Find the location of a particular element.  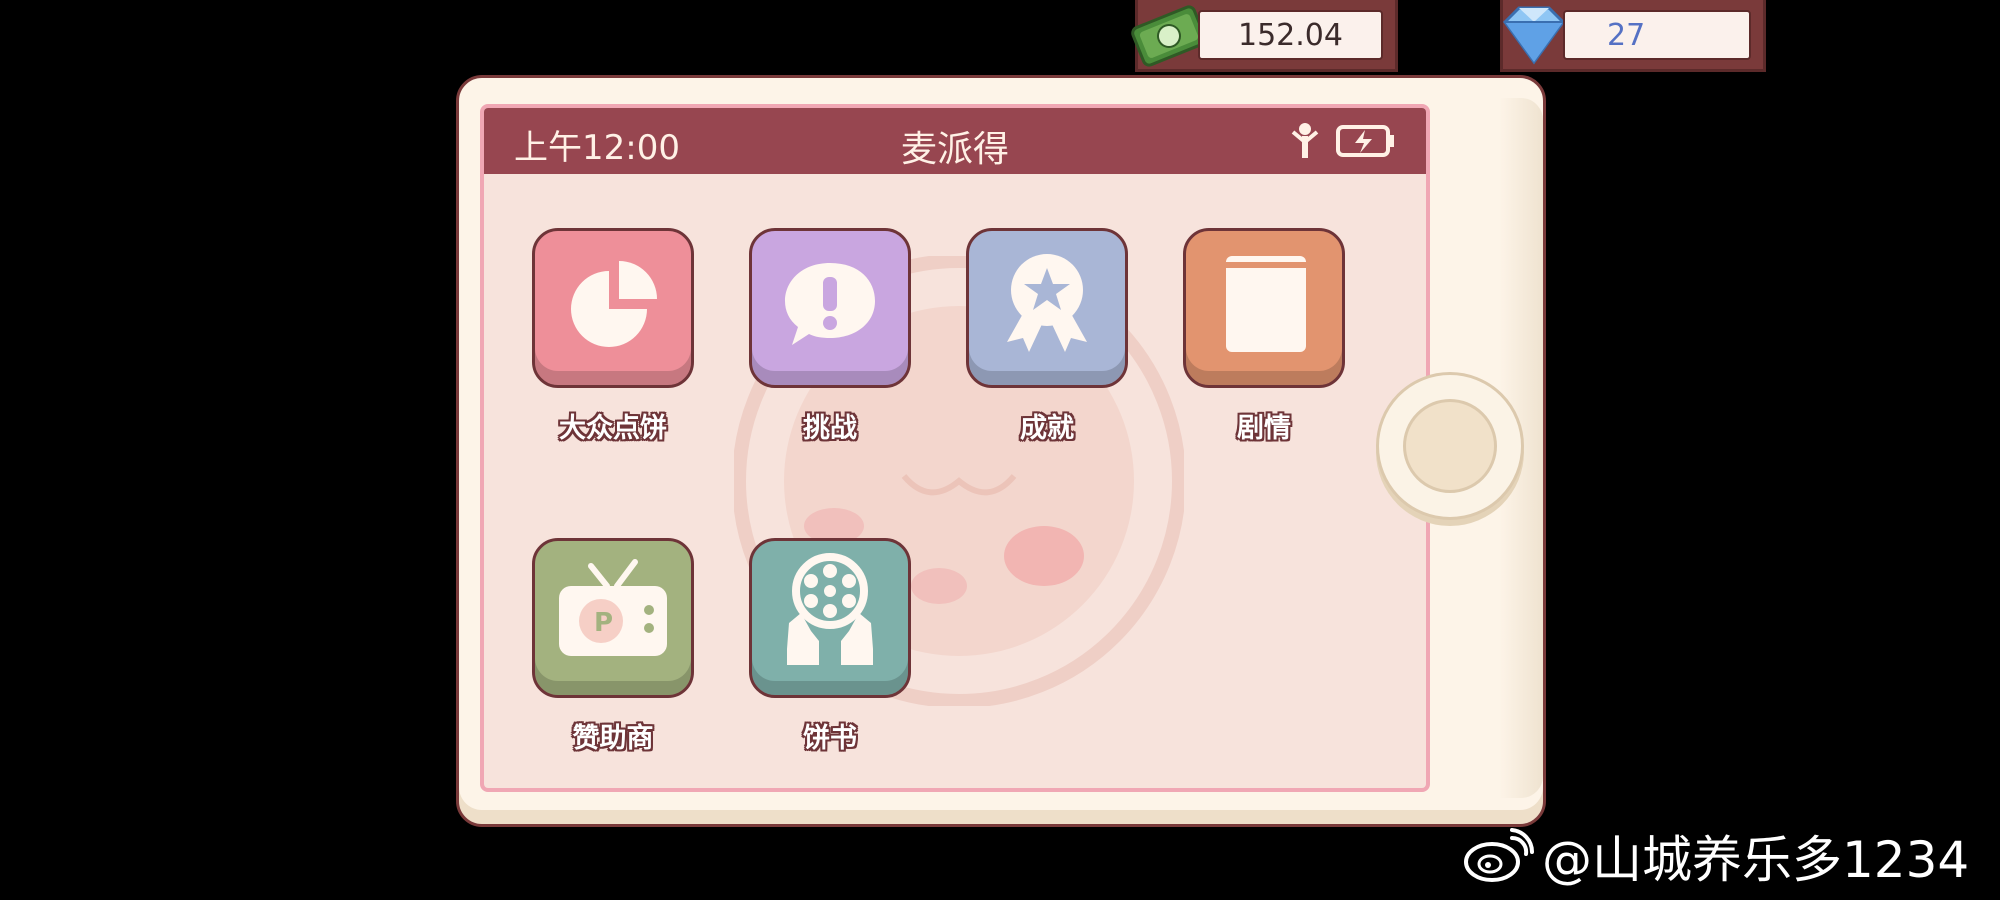

award-ribbon-icon is located at coordinates (1047, 303).